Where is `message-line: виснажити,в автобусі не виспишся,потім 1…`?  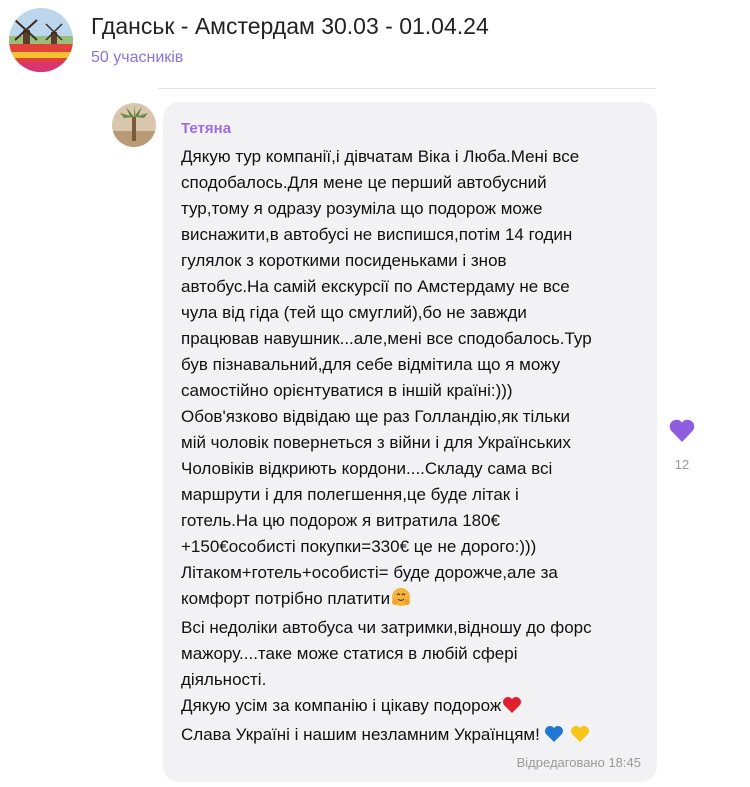
message-line: виснажити,в автобусі не виспишся,потім 1… is located at coordinates (377, 234).